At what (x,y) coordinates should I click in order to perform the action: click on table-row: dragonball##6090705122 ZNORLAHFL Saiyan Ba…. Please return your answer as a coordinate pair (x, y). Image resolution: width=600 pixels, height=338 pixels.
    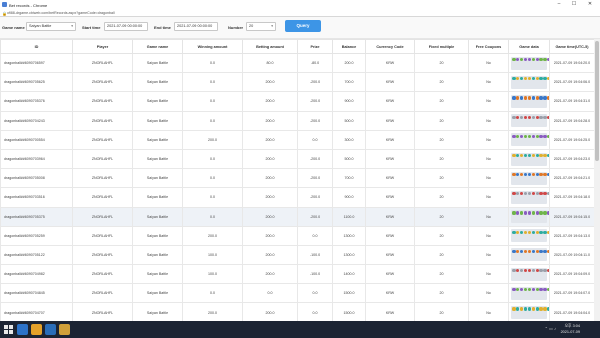
    Looking at the image, I should click on (297, 255).